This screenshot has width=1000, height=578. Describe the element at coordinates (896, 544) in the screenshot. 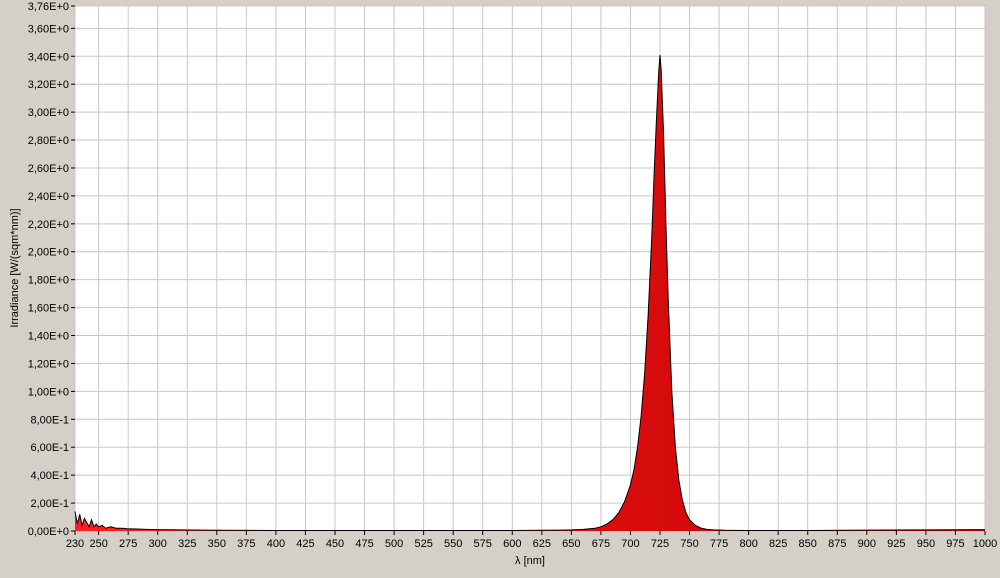

I see `x-tick-label: 925` at that location.